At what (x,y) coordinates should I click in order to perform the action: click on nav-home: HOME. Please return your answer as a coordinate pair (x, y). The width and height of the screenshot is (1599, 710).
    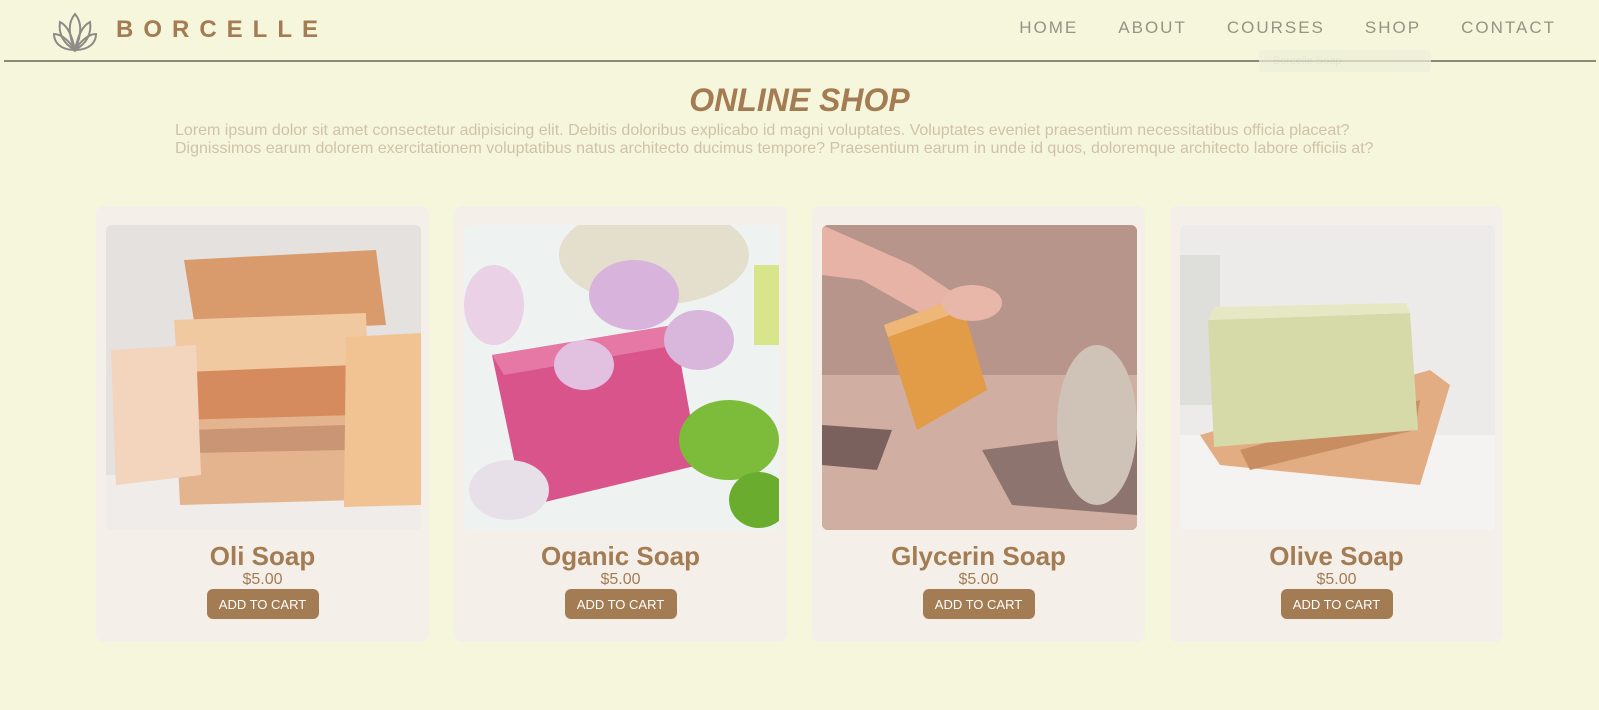
    Looking at the image, I should click on (1048, 28).